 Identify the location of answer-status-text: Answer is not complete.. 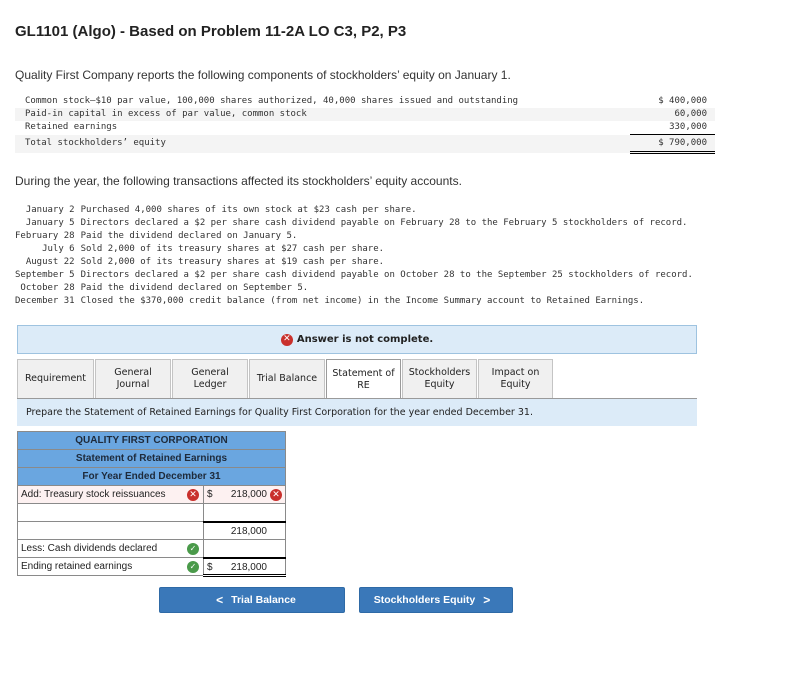
(365, 339).